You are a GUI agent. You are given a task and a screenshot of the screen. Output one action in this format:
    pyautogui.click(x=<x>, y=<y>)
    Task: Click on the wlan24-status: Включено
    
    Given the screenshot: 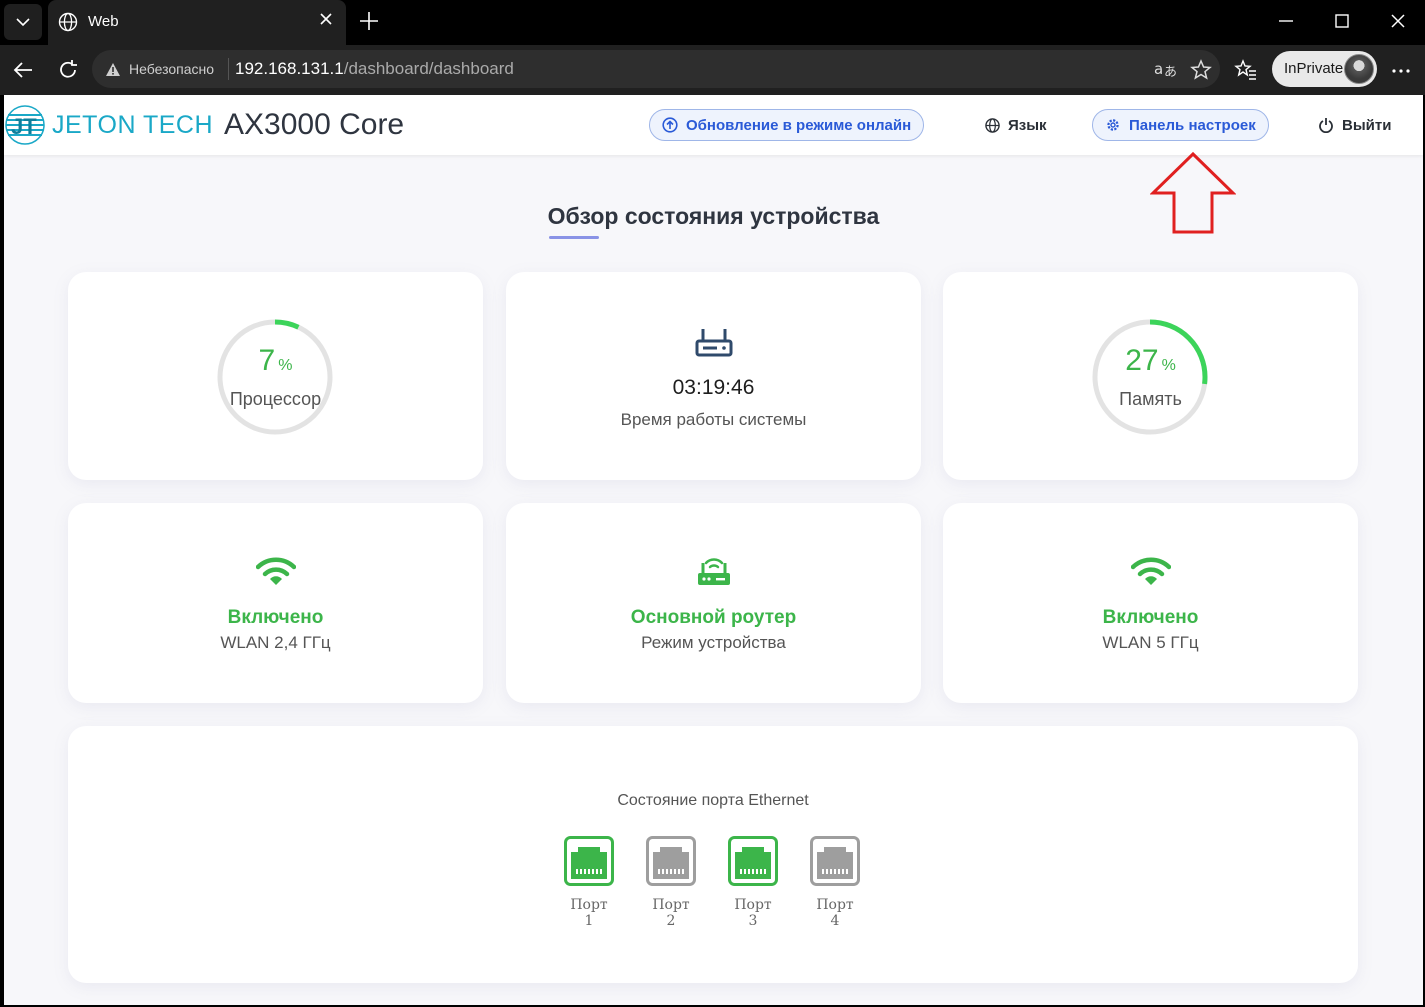 What is the action you would take?
    pyautogui.click(x=275, y=617)
    